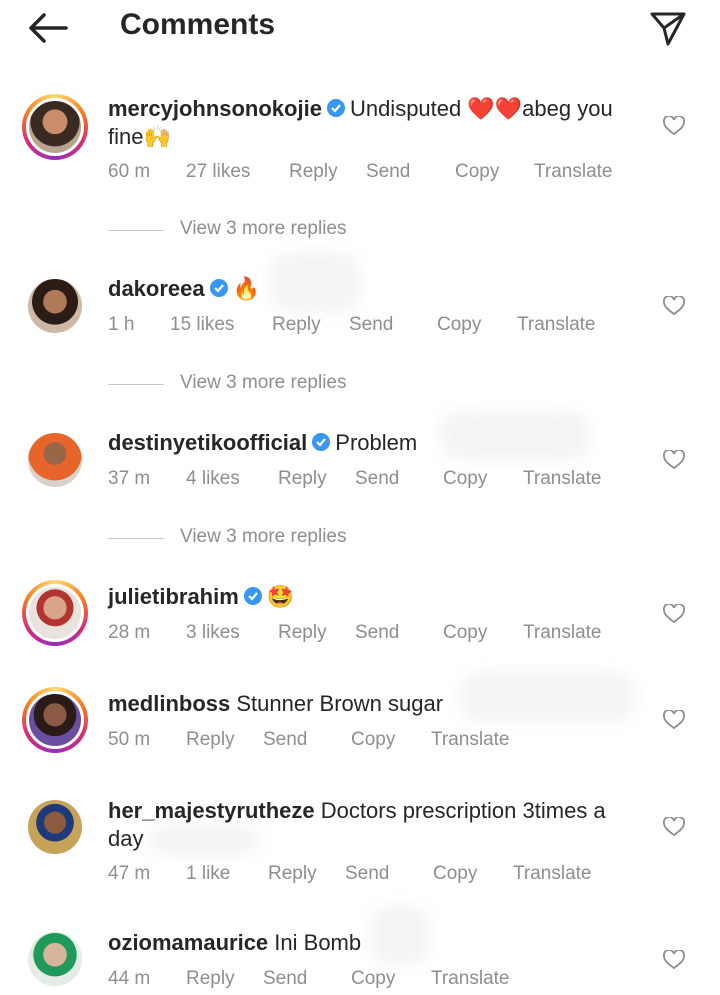 This screenshot has width=720, height=995. I want to click on comment-text: 🔥, so click(246, 288).